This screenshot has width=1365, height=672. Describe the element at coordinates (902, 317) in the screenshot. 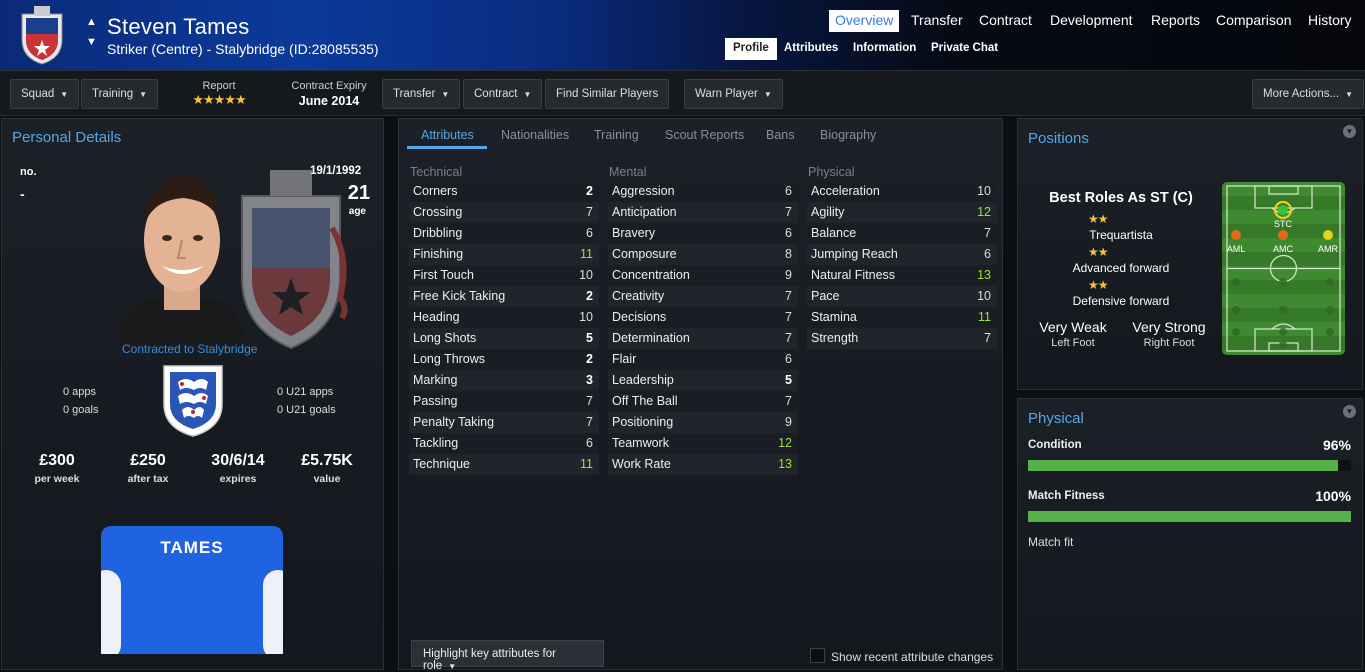

I see `attribute-row: Stamina 11` at that location.